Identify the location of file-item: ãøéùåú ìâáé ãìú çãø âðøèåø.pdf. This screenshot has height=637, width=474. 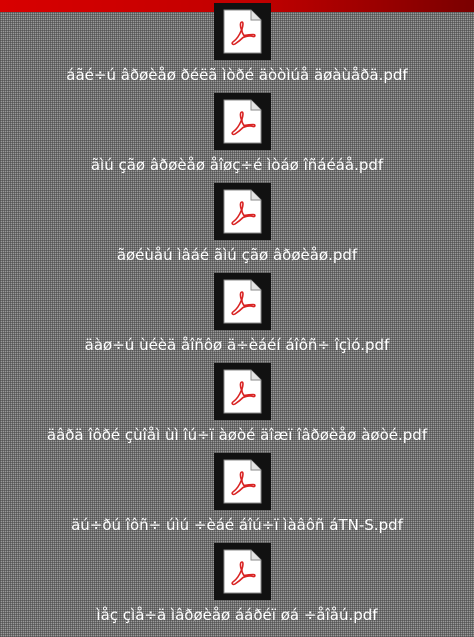
(237, 227).